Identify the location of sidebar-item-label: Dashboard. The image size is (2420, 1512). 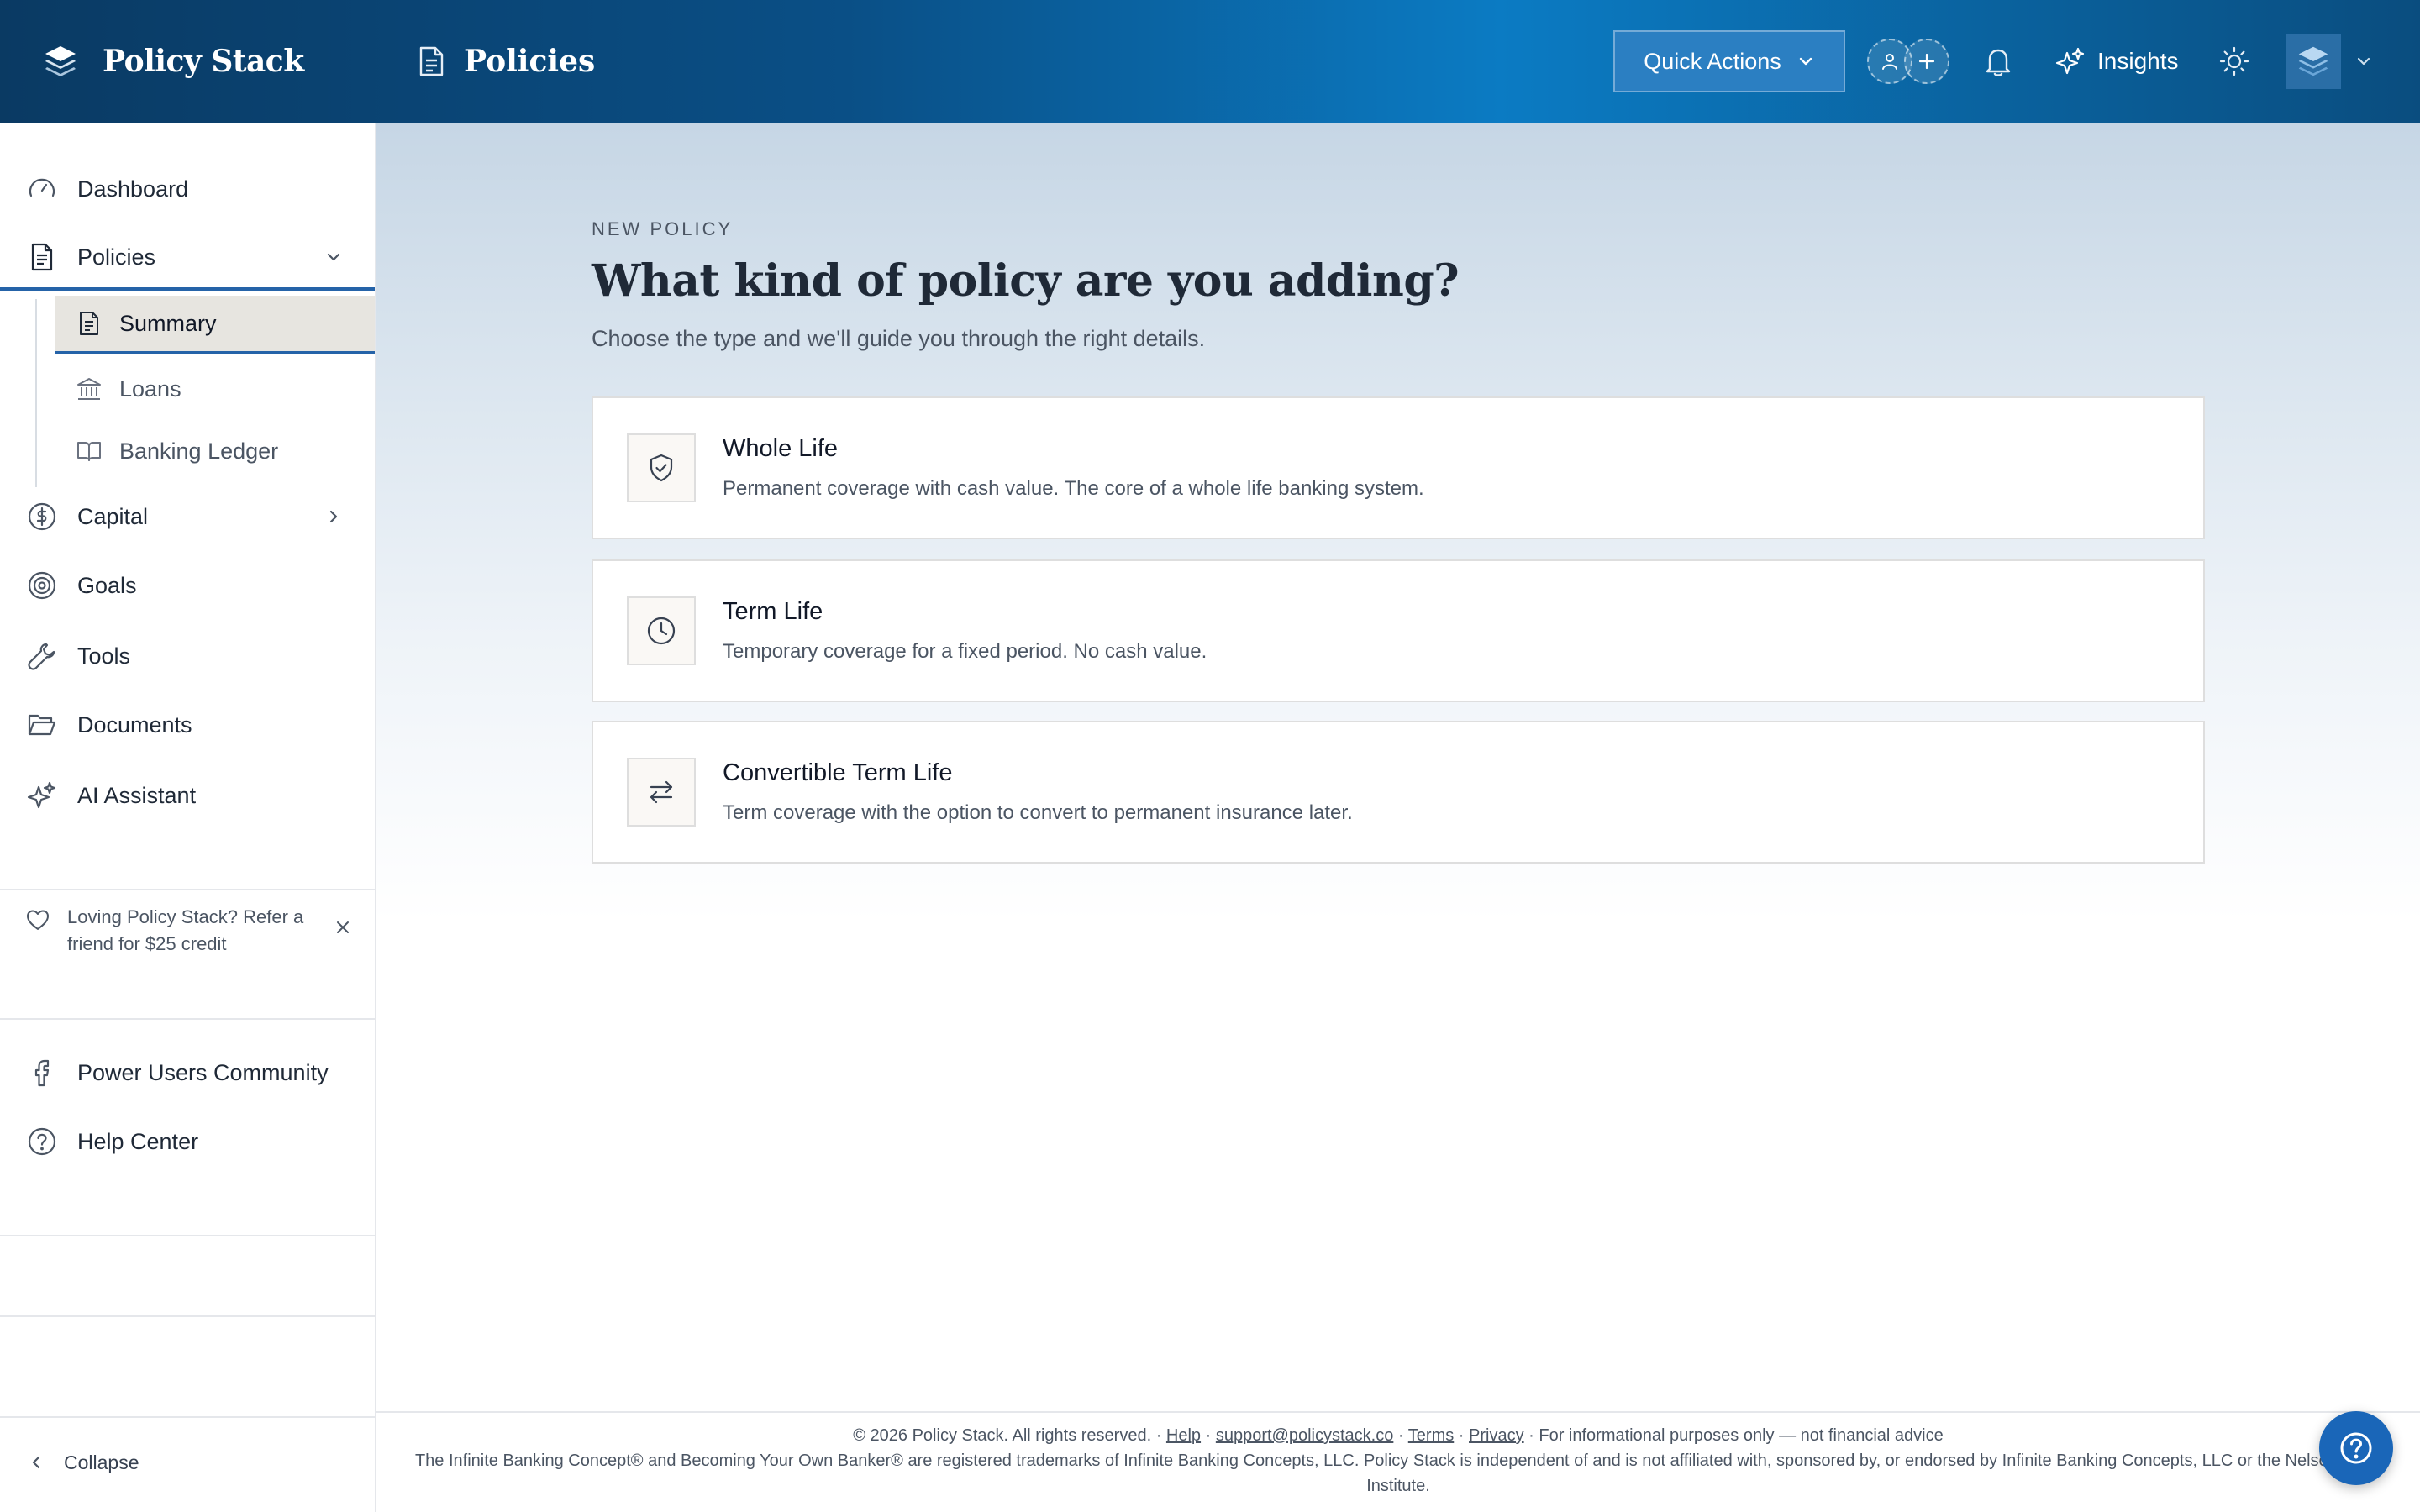
(133, 189).